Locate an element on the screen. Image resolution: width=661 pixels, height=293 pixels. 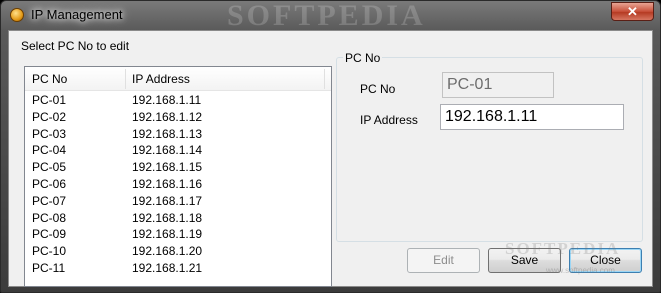
list-item: PC-03 192.168.1.13 is located at coordinates (178, 134).